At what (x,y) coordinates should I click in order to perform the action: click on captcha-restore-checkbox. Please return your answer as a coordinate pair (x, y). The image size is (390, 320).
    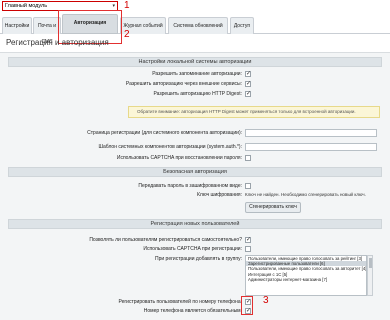
    Looking at the image, I should click on (248, 158).